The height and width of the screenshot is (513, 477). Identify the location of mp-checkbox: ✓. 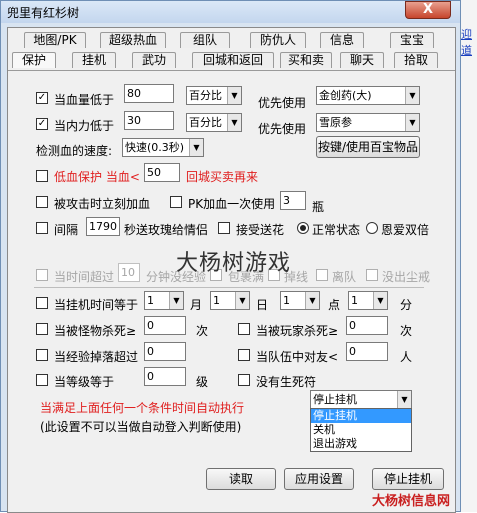
(42, 124).